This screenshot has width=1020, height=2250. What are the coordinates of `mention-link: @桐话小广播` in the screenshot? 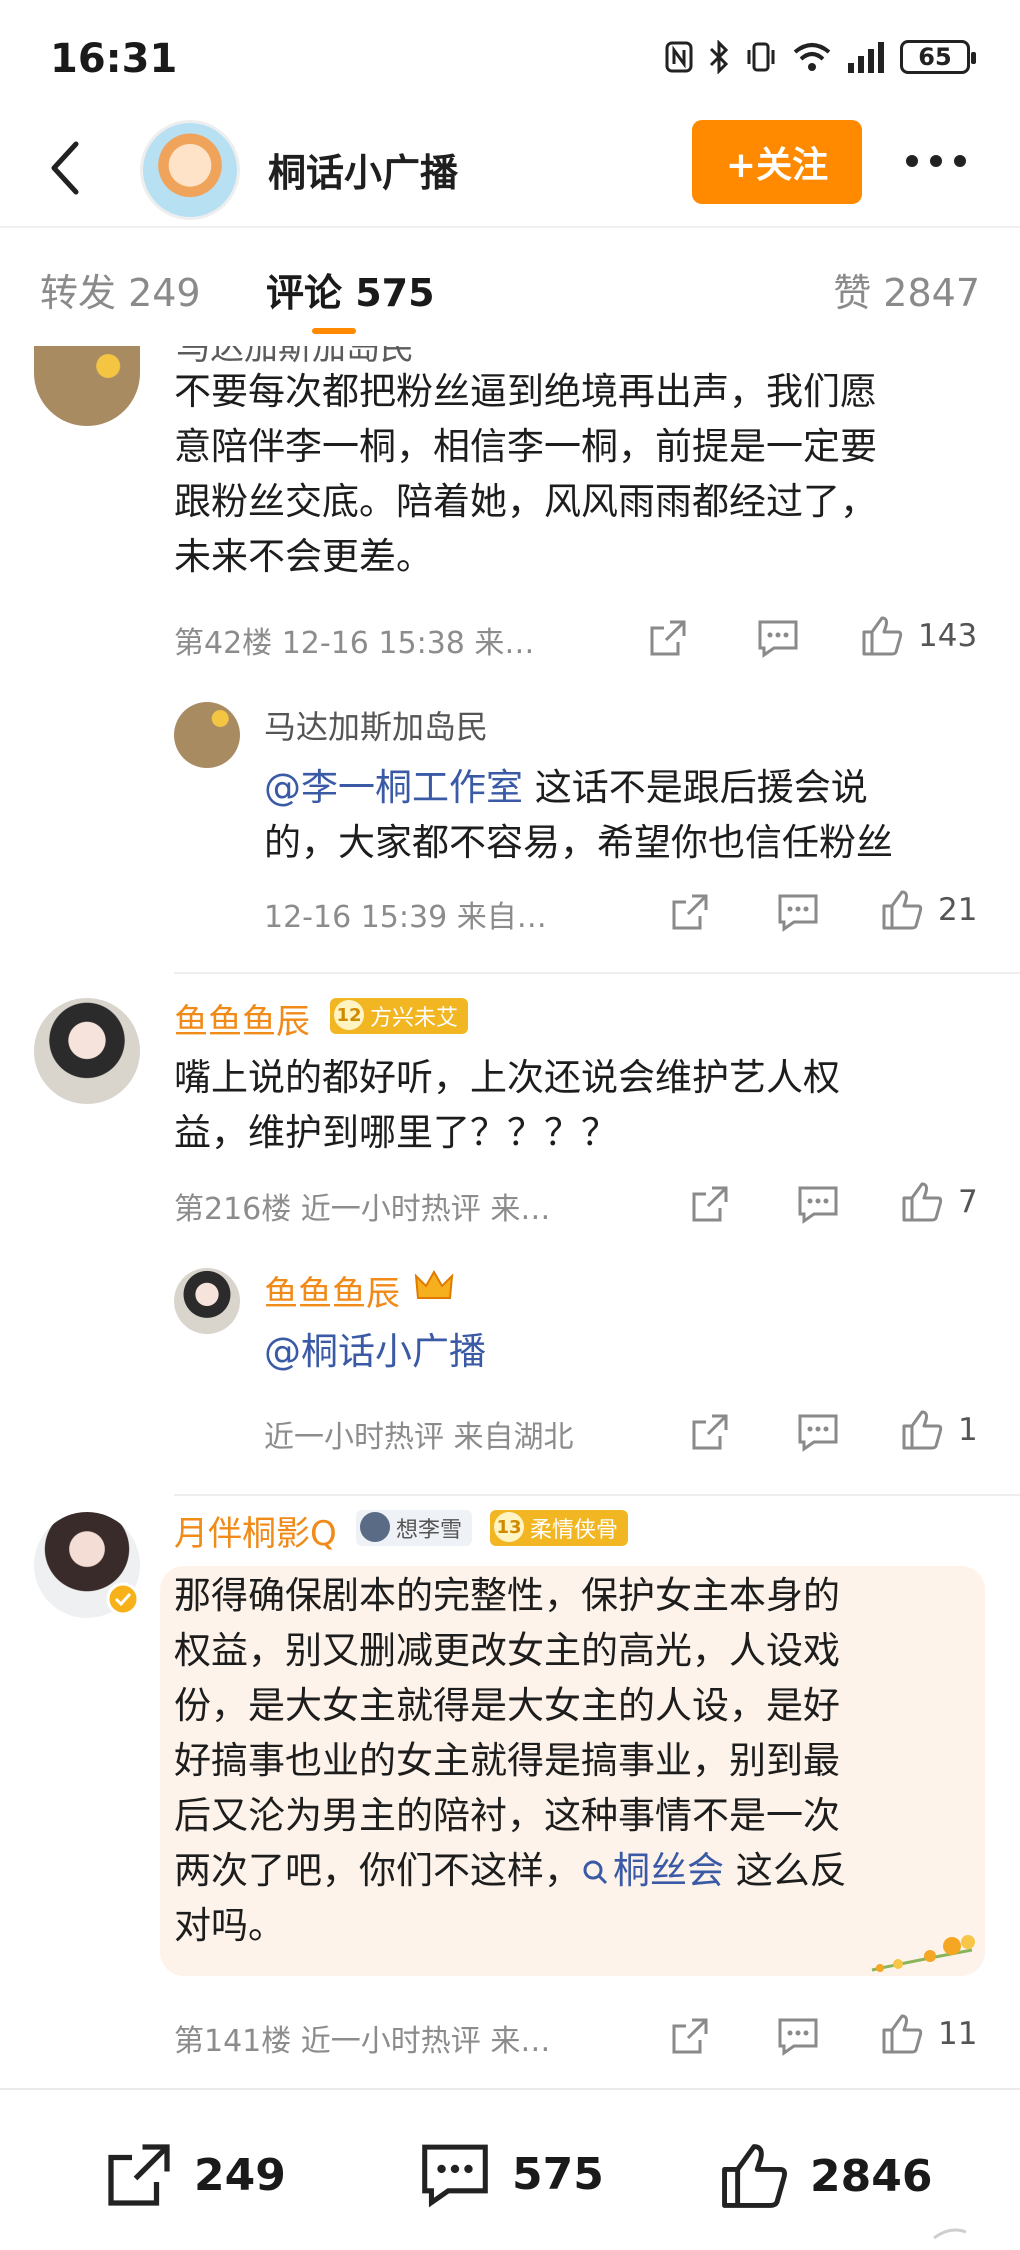 It's located at (375, 1351).